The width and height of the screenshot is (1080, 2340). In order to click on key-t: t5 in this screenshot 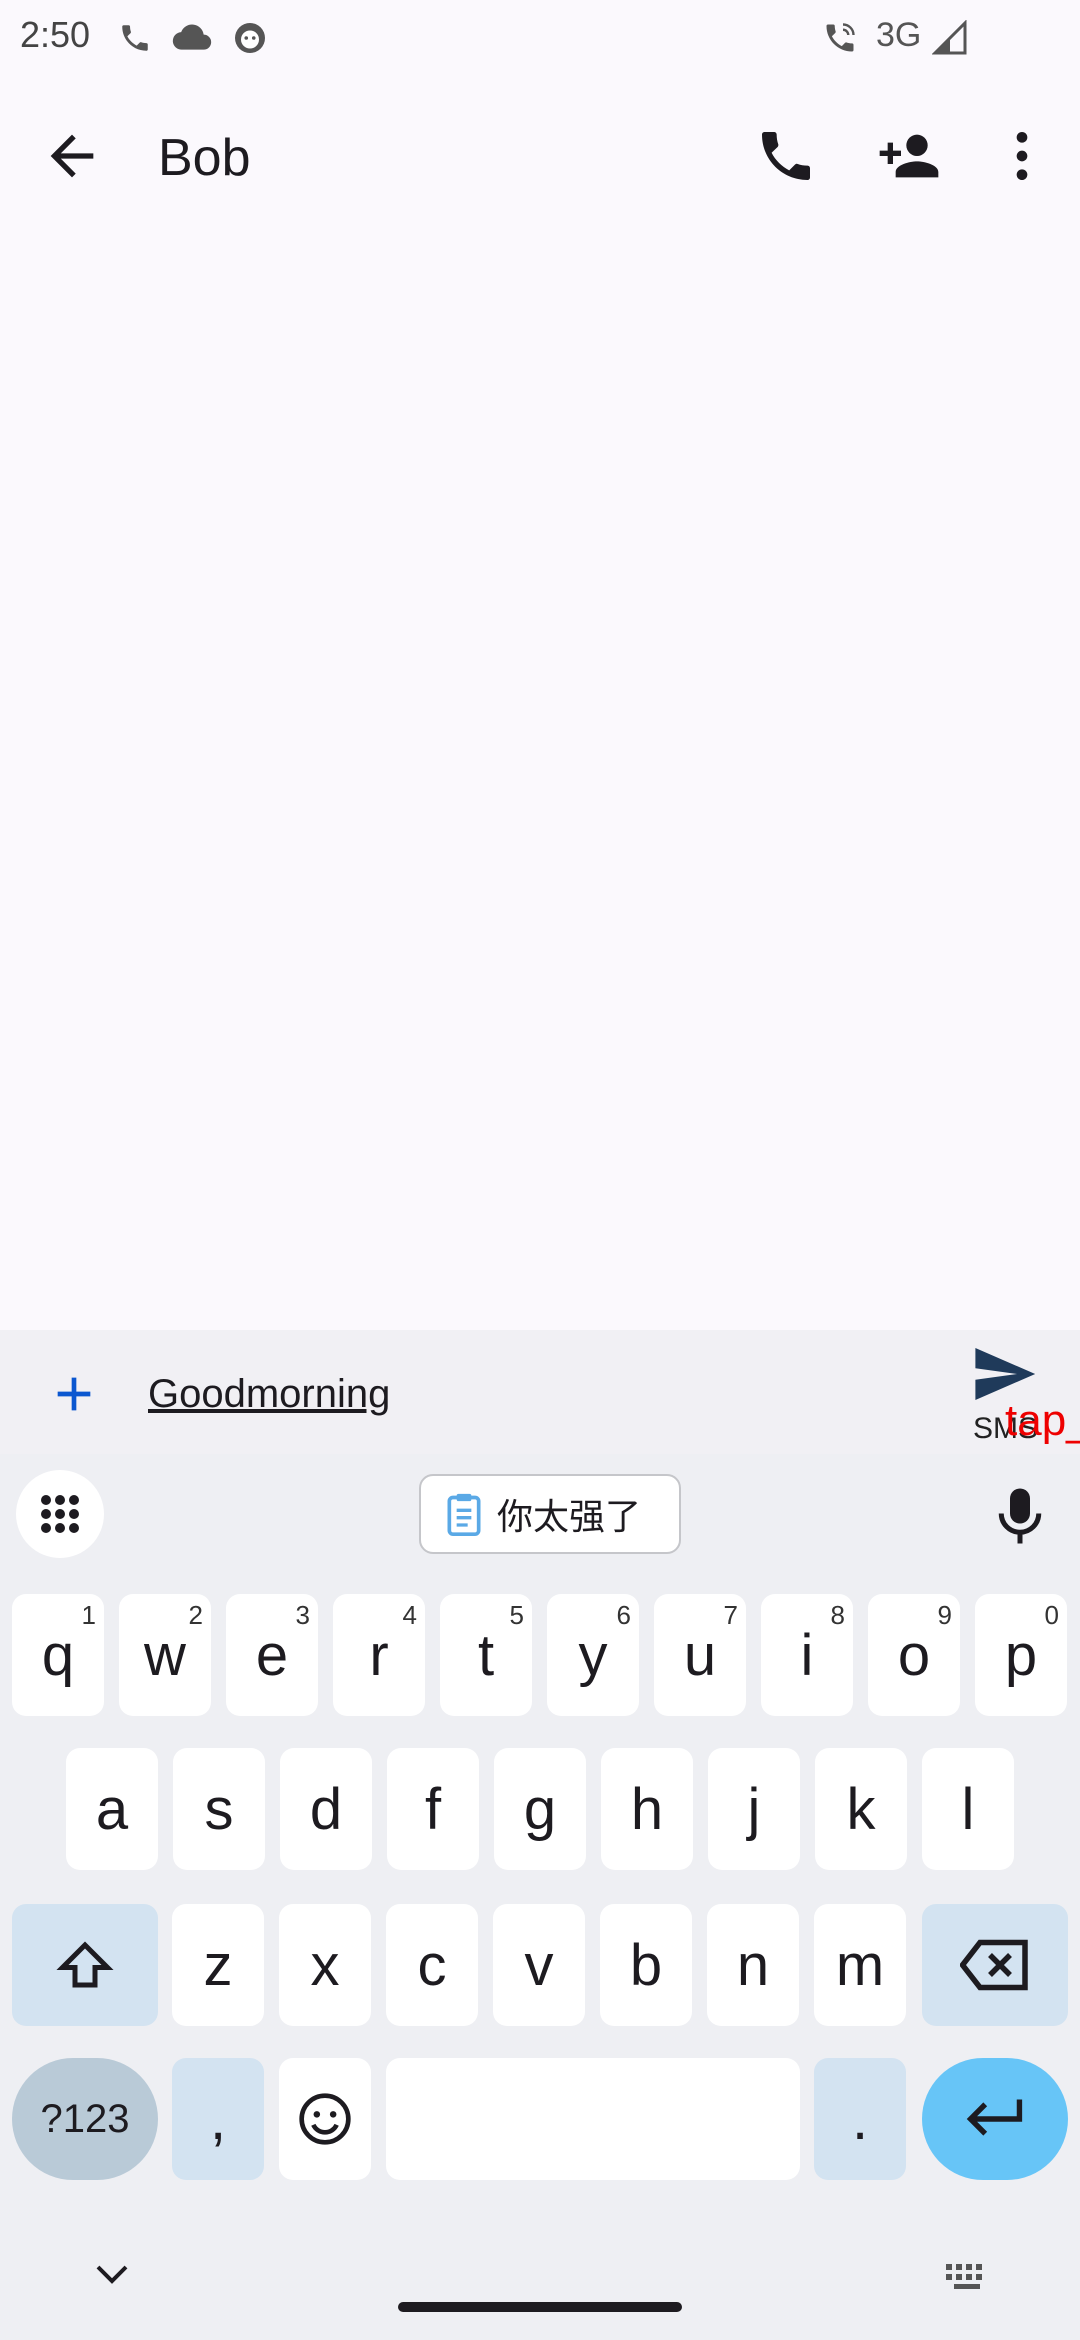, I will do `click(486, 1655)`.